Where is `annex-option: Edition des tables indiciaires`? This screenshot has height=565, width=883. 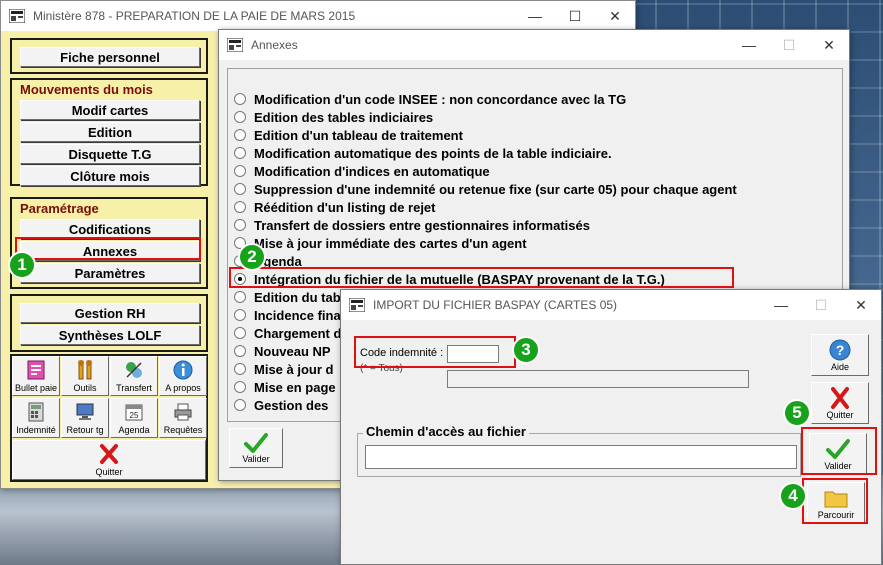
annex-option: Edition des tables indiciaires is located at coordinates (333, 117).